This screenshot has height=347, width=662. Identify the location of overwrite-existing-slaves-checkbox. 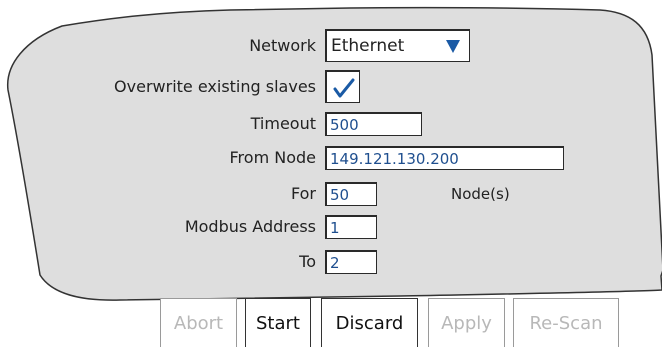
(342, 86).